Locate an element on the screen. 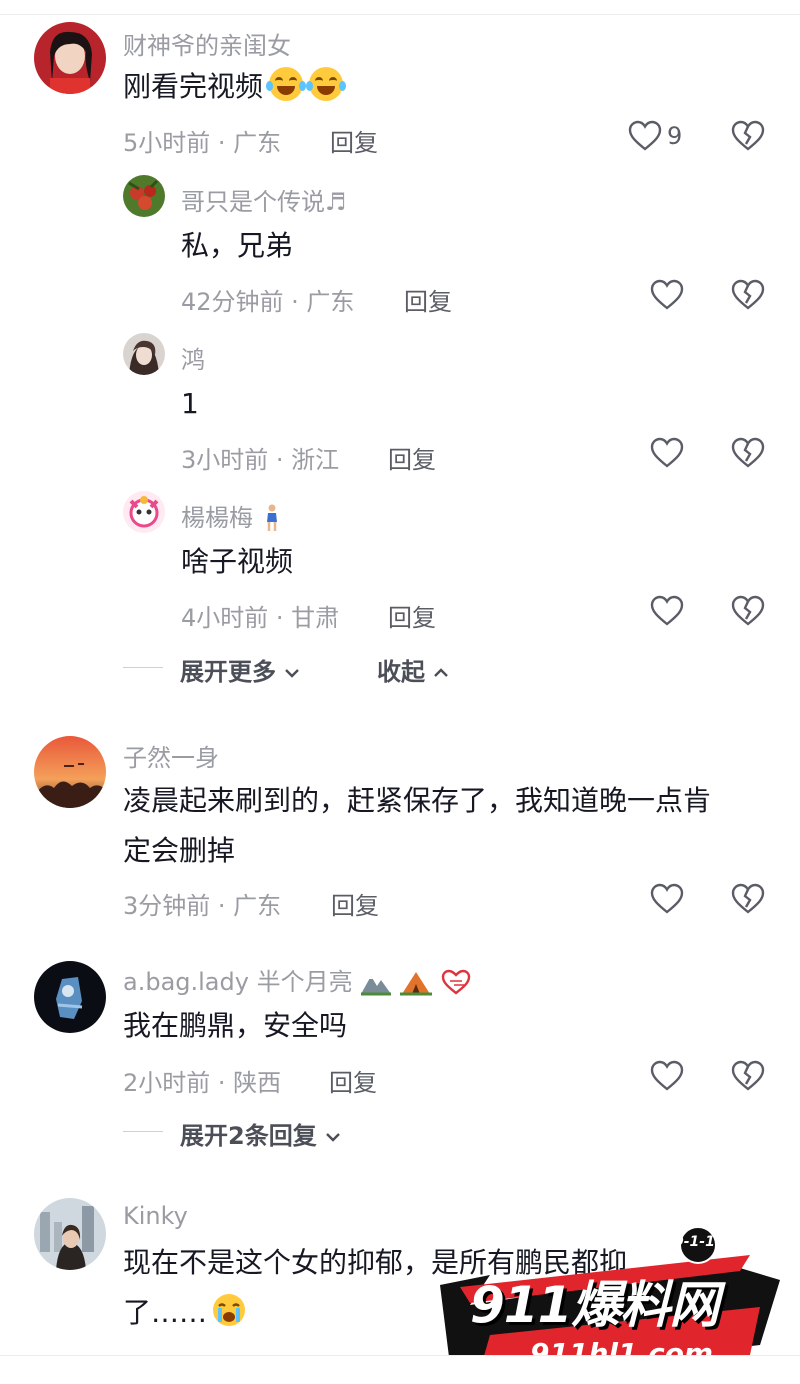 This screenshot has width=800, height=1384. reply-text: 私，兄弟 is located at coordinates (237, 245).